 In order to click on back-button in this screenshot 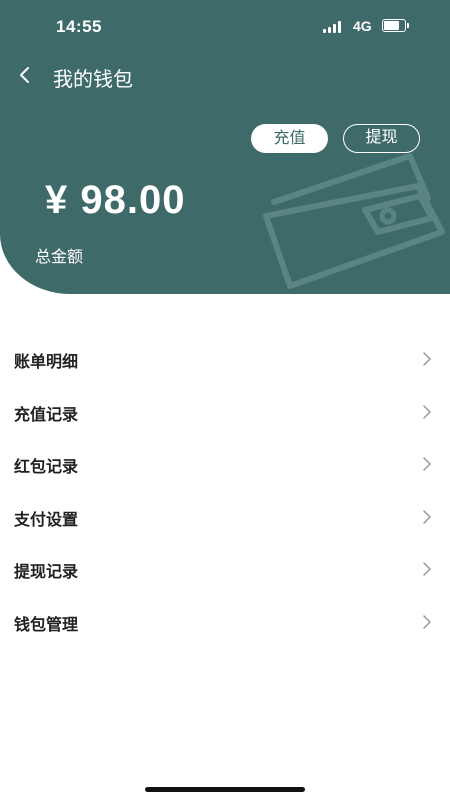, I will do `click(25, 75)`.